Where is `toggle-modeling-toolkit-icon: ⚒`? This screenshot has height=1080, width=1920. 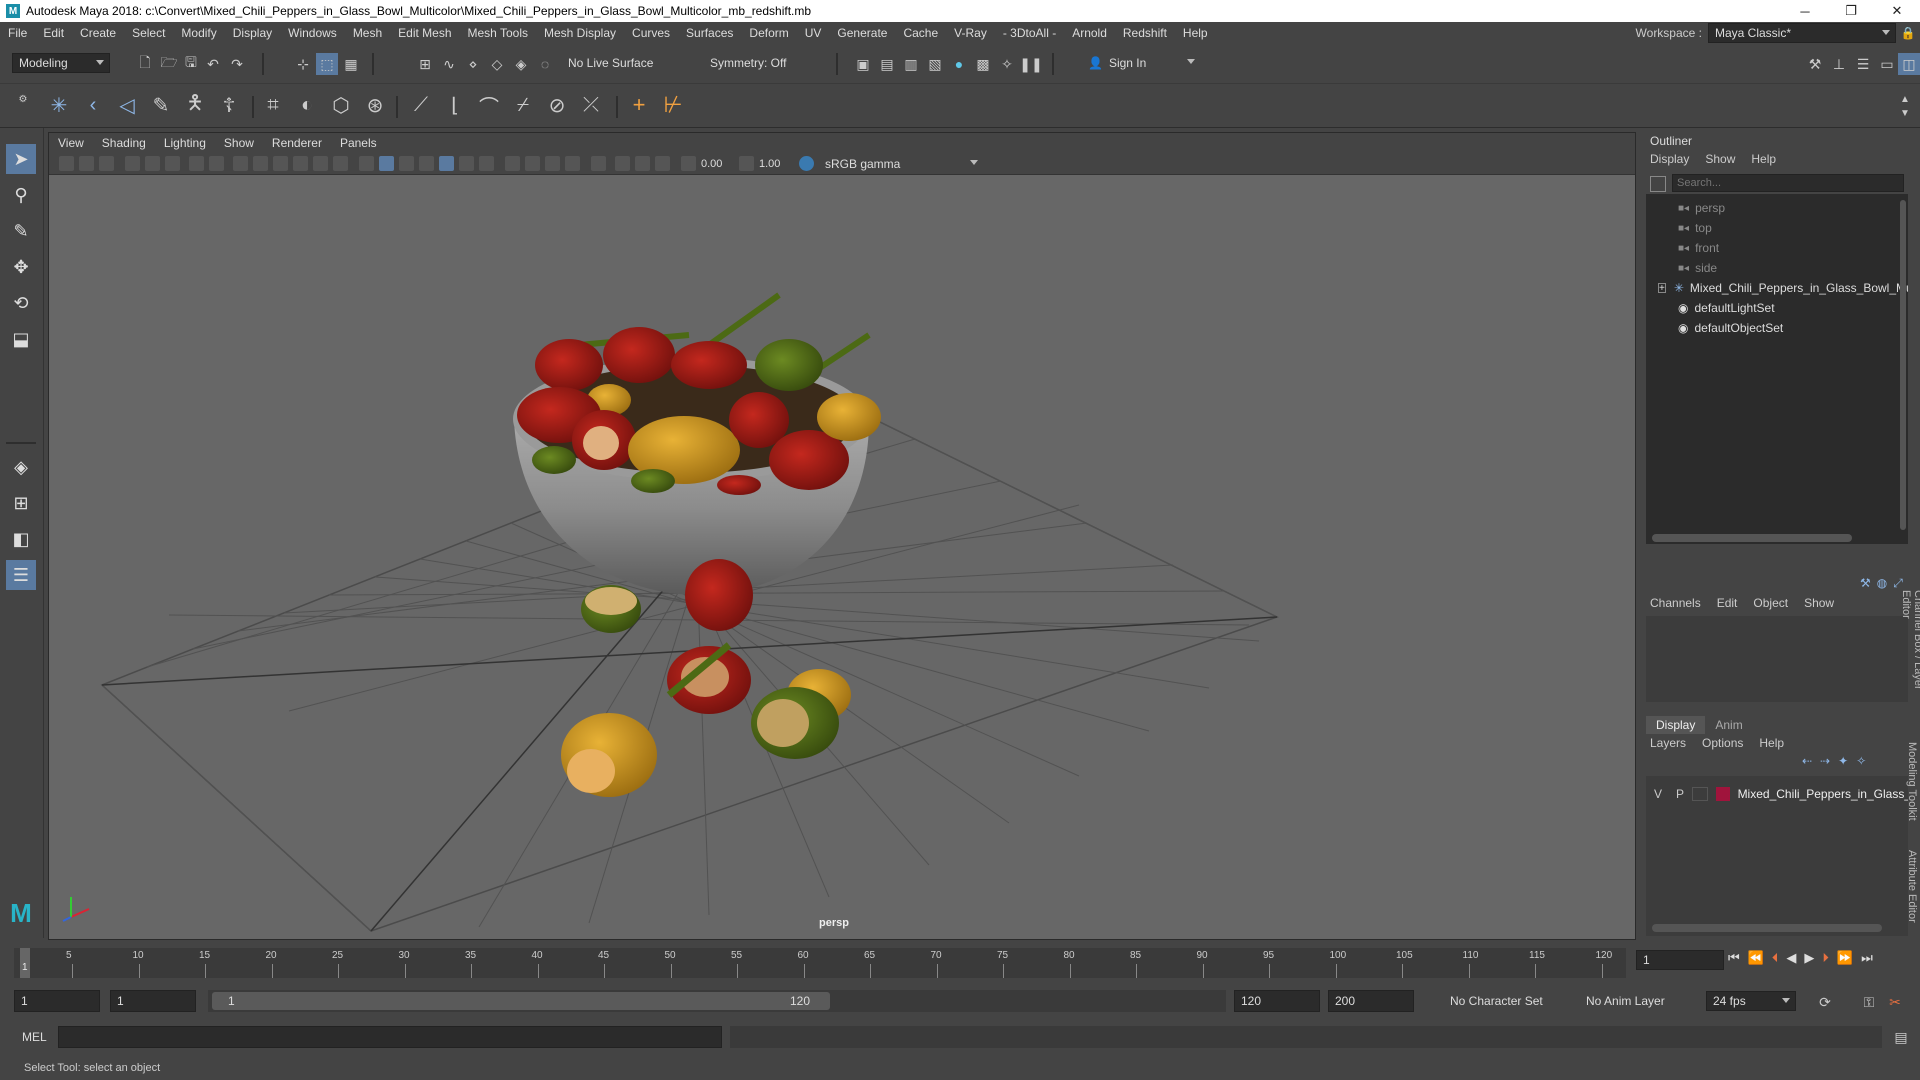
toggle-modeling-toolkit-icon: ⚒ is located at coordinates (1815, 64).